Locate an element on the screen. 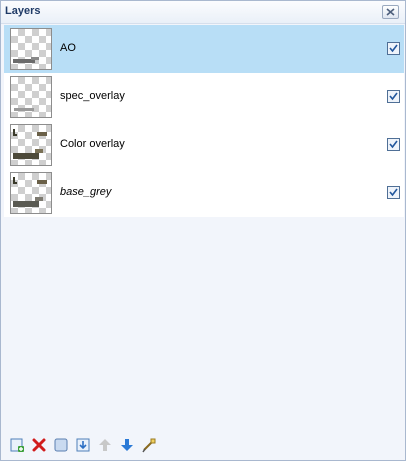 The width and height of the screenshot is (406, 461). add-layer-icon is located at coordinates (17, 445).